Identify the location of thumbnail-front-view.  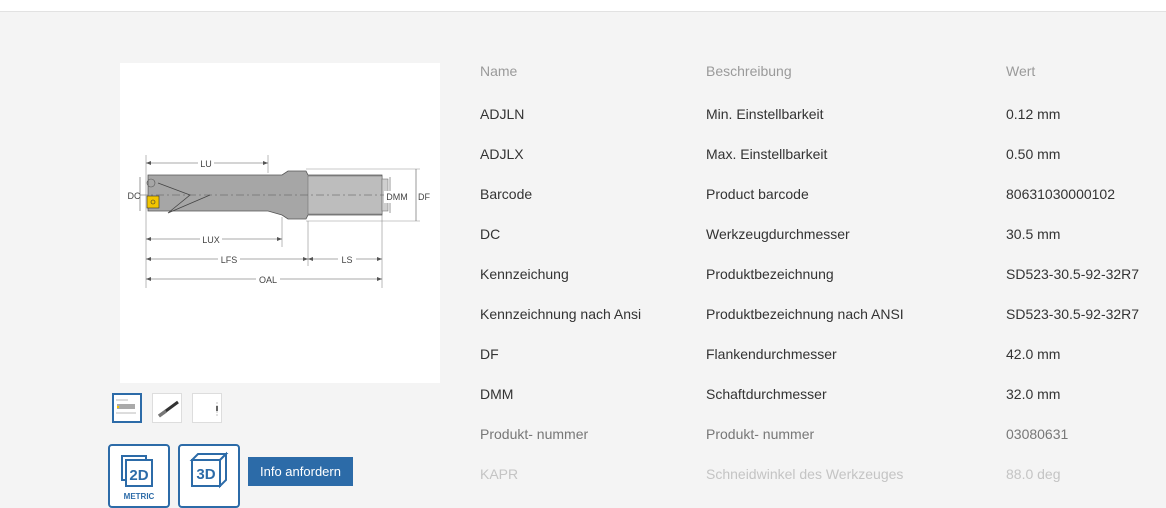
(207, 408).